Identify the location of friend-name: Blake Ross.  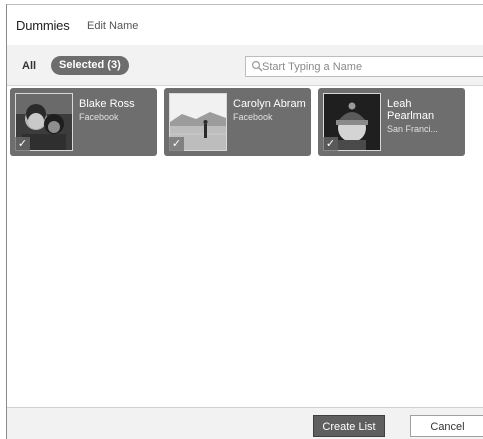
(107, 104).